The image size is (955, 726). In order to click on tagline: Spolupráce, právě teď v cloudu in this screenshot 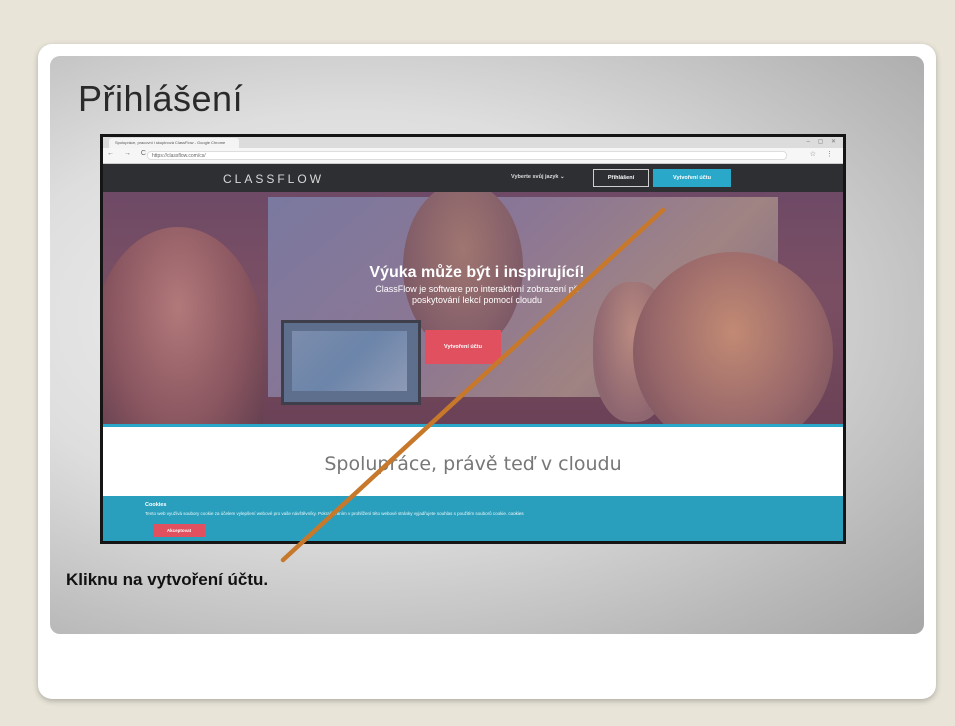, I will do `click(473, 464)`.